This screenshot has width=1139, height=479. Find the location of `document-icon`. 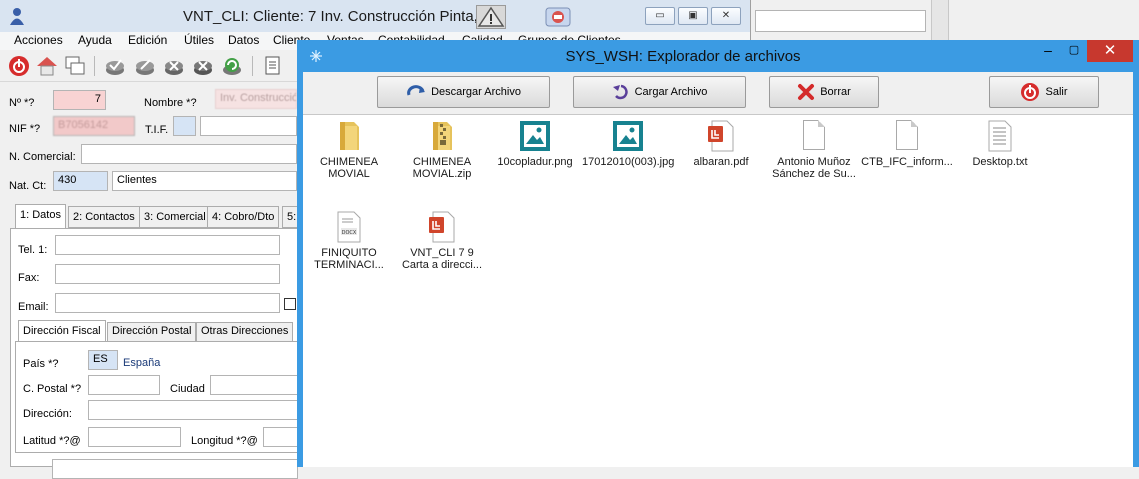

document-icon is located at coordinates (273, 66).